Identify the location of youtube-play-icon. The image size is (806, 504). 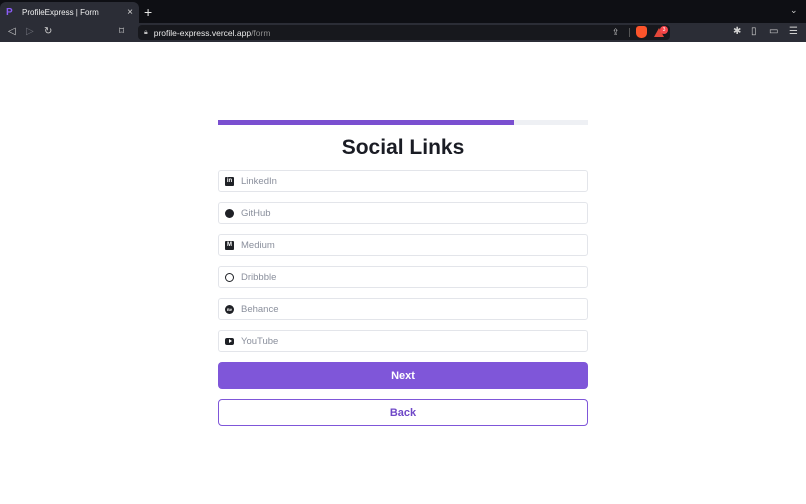
(229, 341).